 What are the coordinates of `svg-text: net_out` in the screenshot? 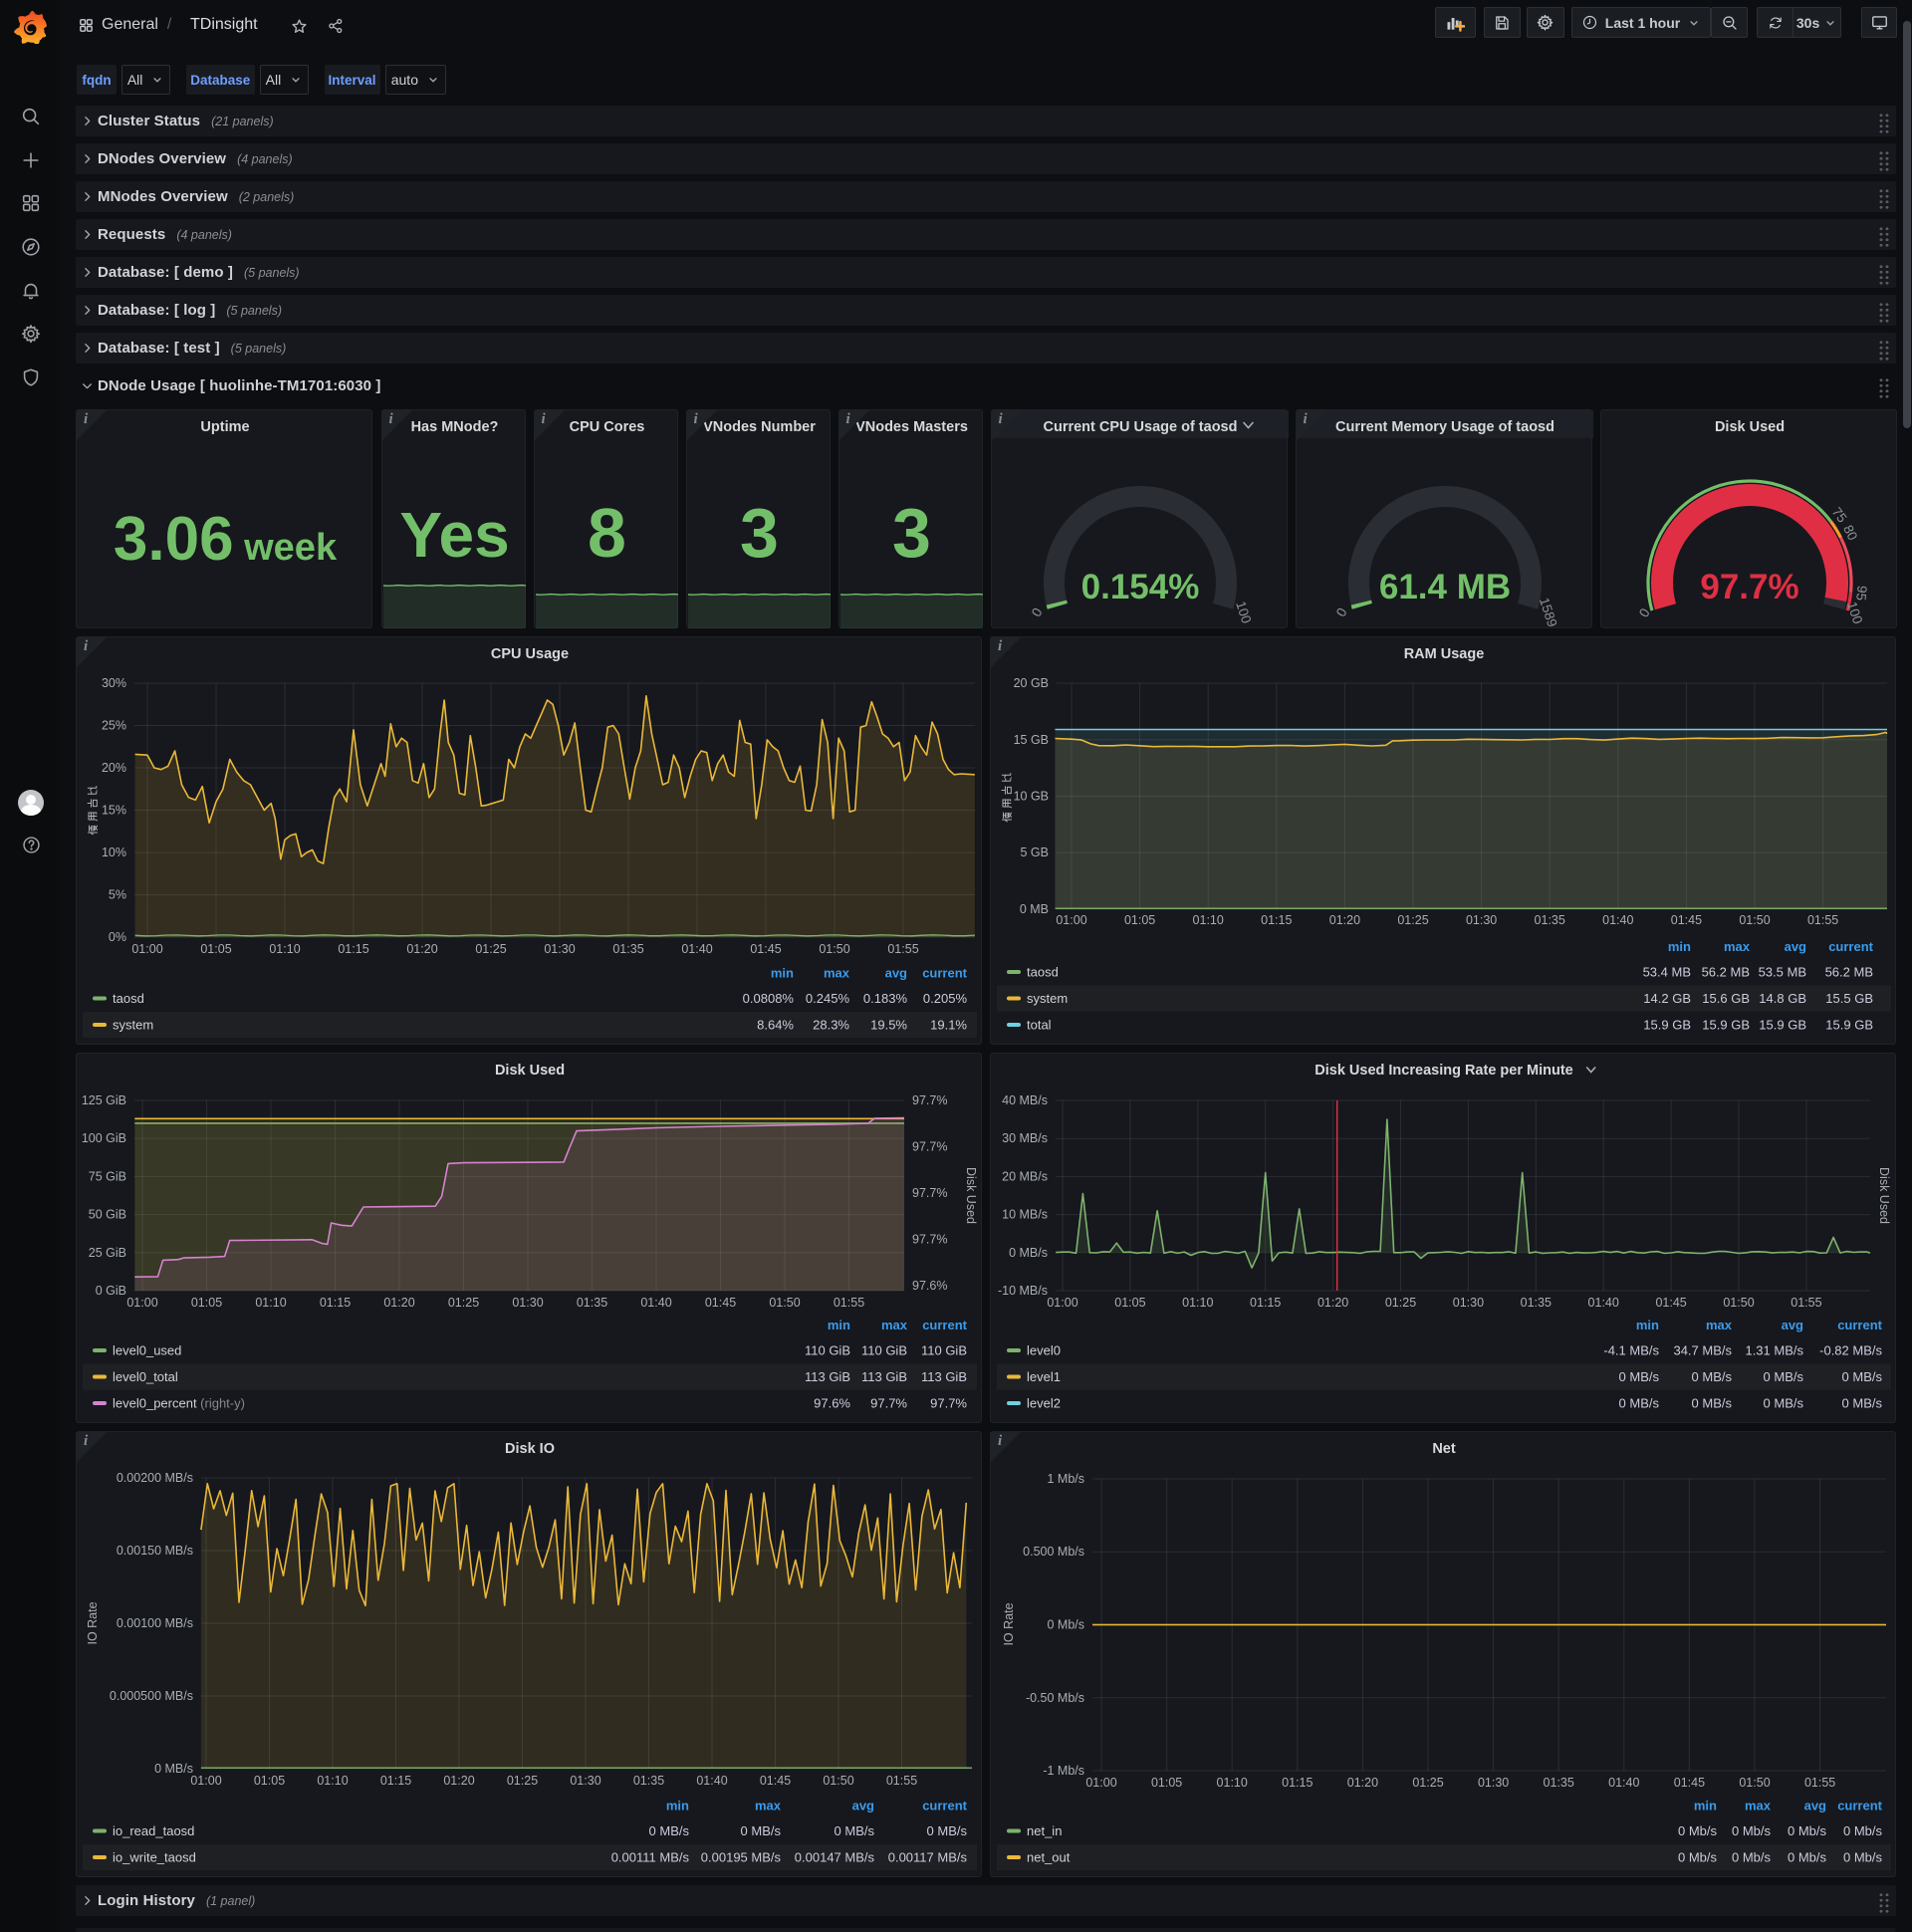 It's located at (1049, 1858).